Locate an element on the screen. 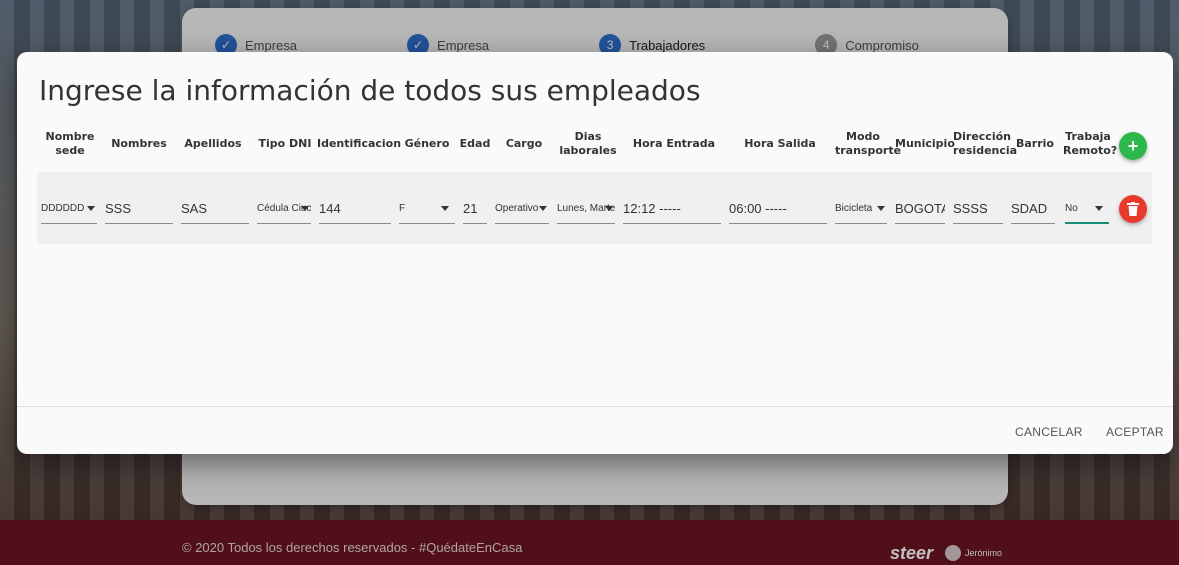  input-value: 12:12 ----- is located at coordinates (652, 208).